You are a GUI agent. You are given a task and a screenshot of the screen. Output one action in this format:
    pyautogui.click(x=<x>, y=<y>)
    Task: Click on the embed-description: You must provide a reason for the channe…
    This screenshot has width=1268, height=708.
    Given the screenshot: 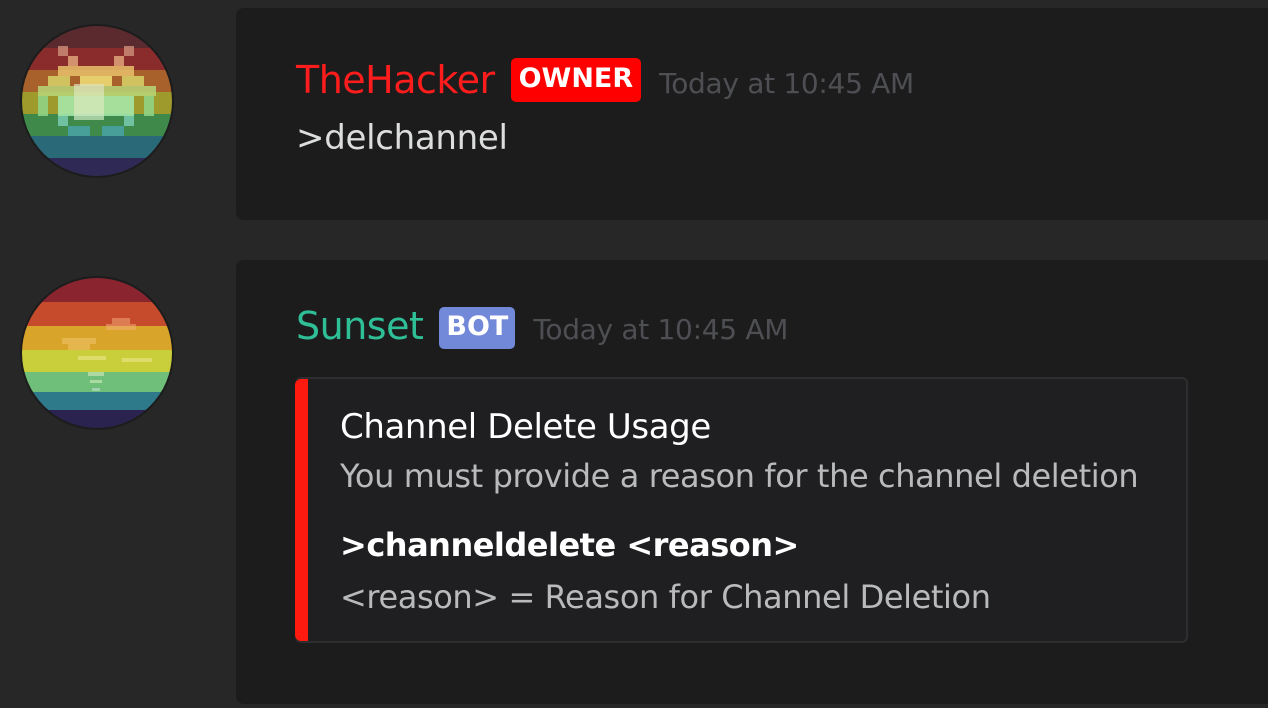 What is the action you would take?
    pyautogui.click(x=739, y=476)
    